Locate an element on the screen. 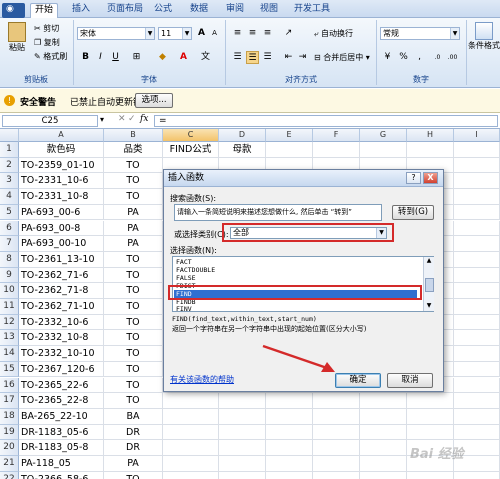 This screenshot has width=500, height=479. office-button: ◉ is located at coordinates (13, 10).